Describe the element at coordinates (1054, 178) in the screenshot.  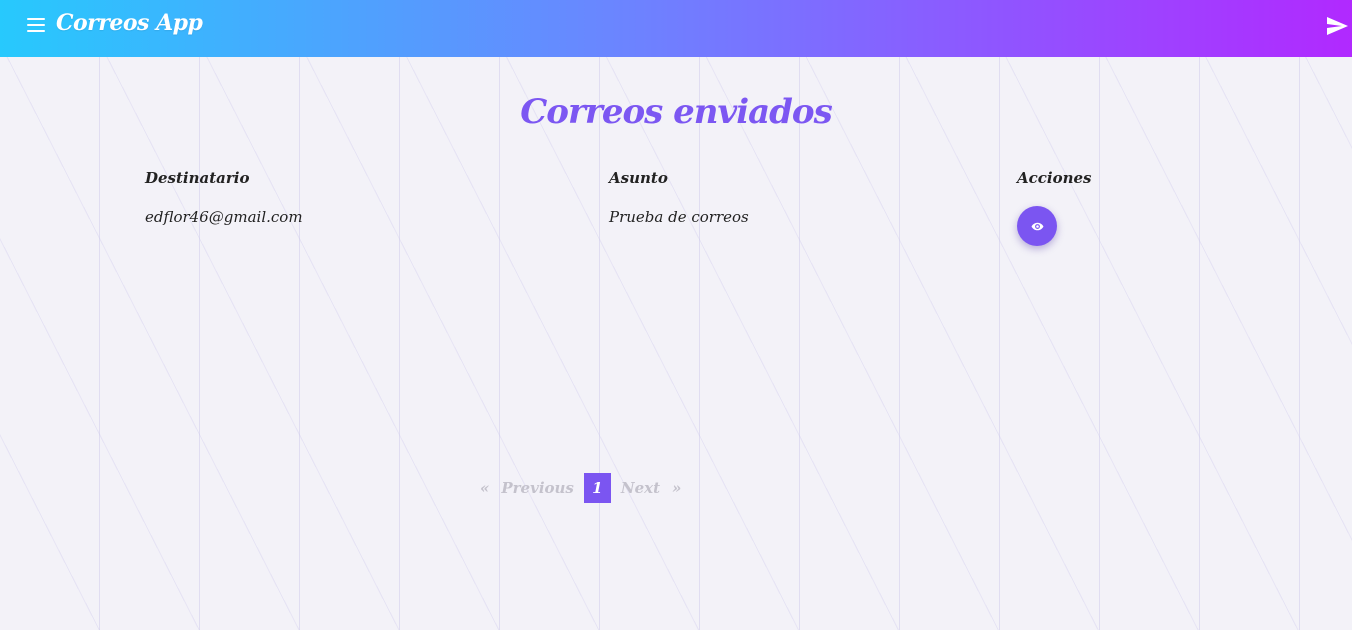
I see `column-header-actions: Acciones` at that location.